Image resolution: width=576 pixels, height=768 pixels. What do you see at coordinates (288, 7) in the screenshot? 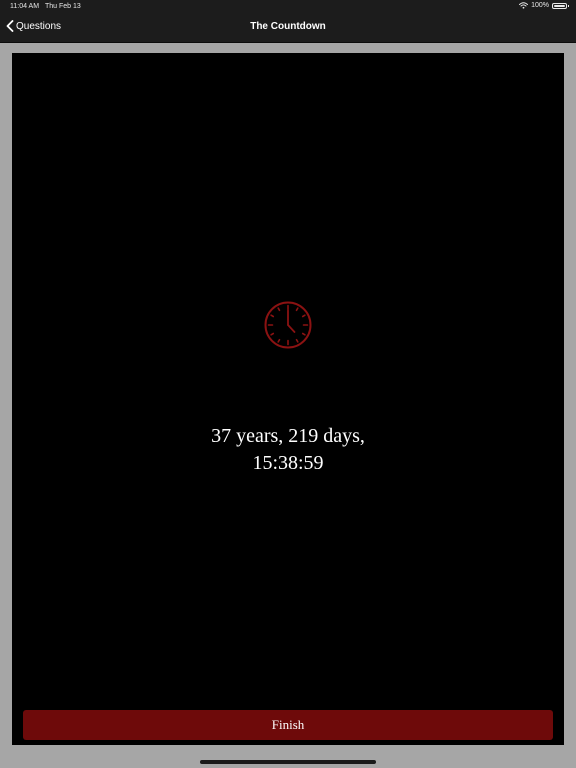
I see `status-bar: 11:04 AM Thu Feb 13 100%` at bounding box center [288, 7].